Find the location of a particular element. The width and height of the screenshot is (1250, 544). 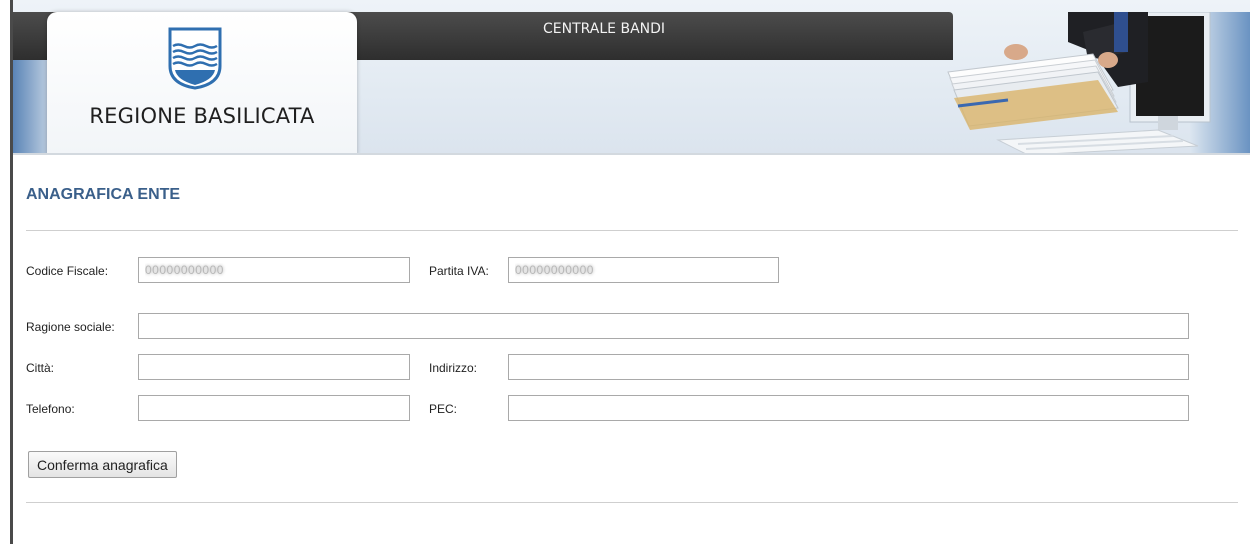

brand-name: REGIONE BASILICATA is located at coordinates (202, 116).